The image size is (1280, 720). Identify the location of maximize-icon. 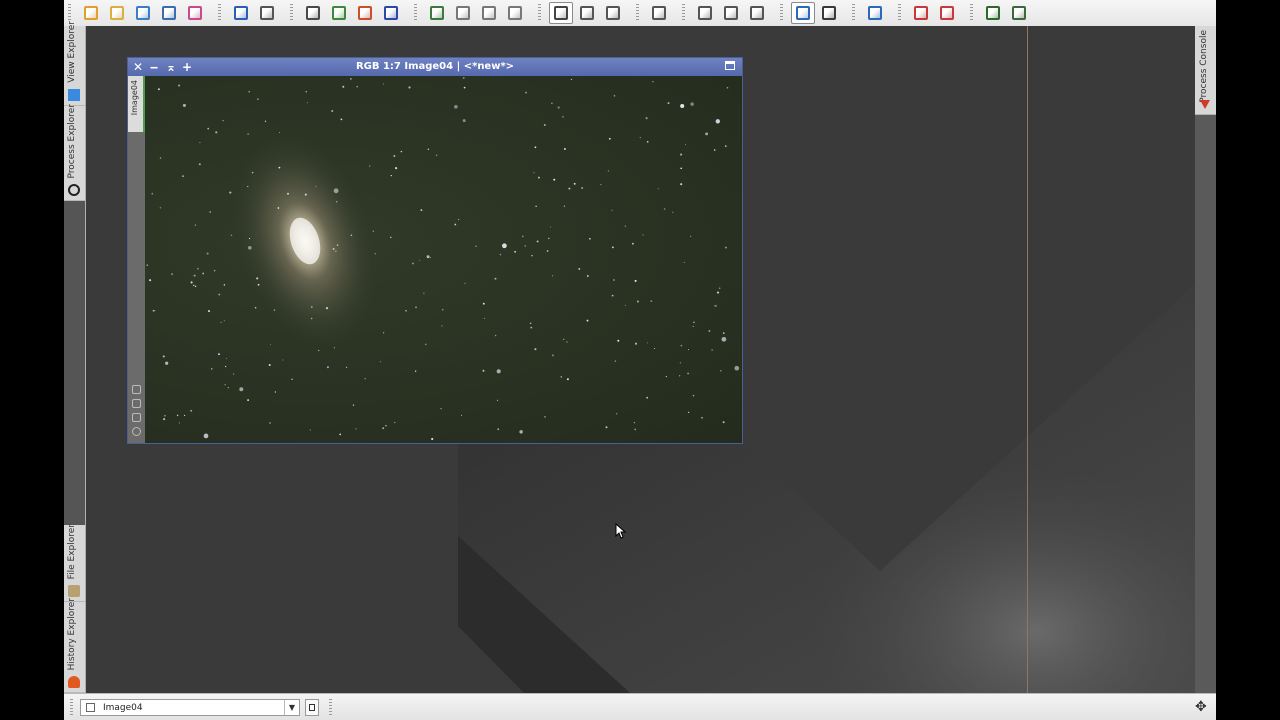
(730, 65).